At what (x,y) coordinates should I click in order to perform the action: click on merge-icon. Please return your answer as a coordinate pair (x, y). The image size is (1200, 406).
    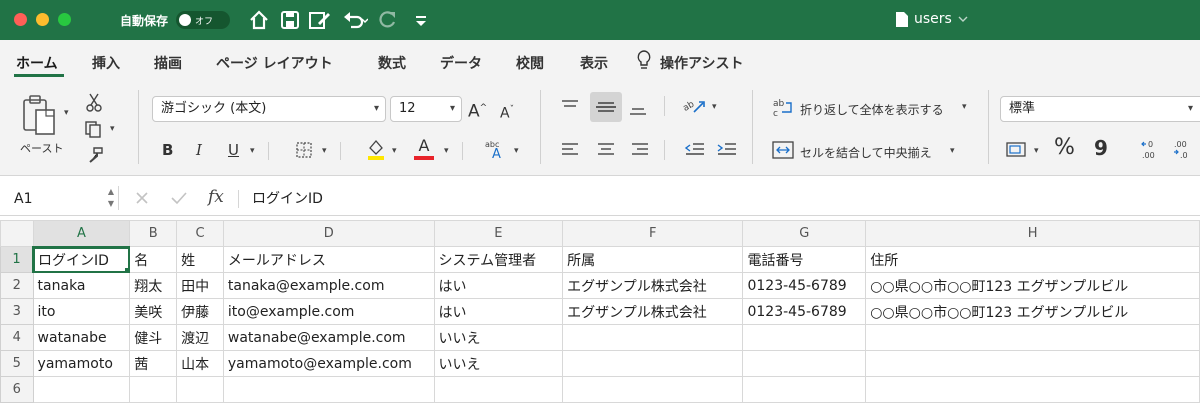
    Looking at the image, I should click on (783, 152).